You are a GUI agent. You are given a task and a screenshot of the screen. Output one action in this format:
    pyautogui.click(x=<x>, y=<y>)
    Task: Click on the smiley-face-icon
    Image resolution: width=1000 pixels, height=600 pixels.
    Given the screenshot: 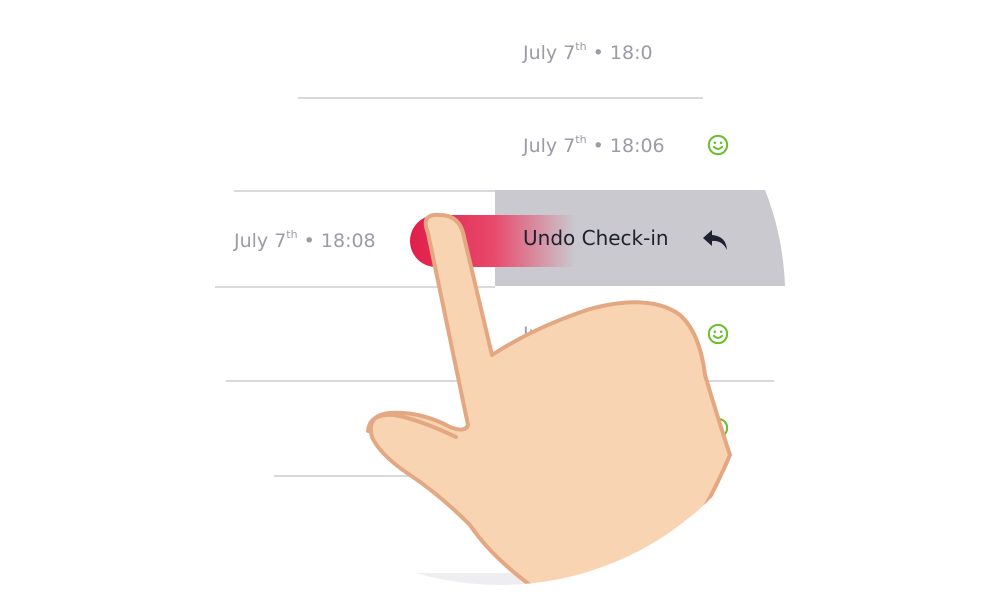 What is the action you would take?
    pyautogui.click(x=718, y=145)
    